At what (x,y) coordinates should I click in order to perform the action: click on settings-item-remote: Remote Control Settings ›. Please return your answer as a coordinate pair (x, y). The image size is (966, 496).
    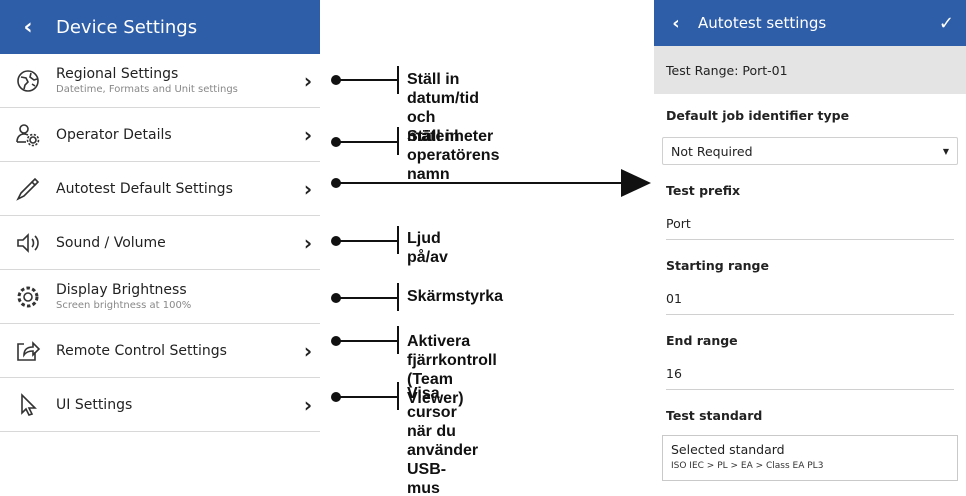
    Looking at the image, I should click on (160, 351).